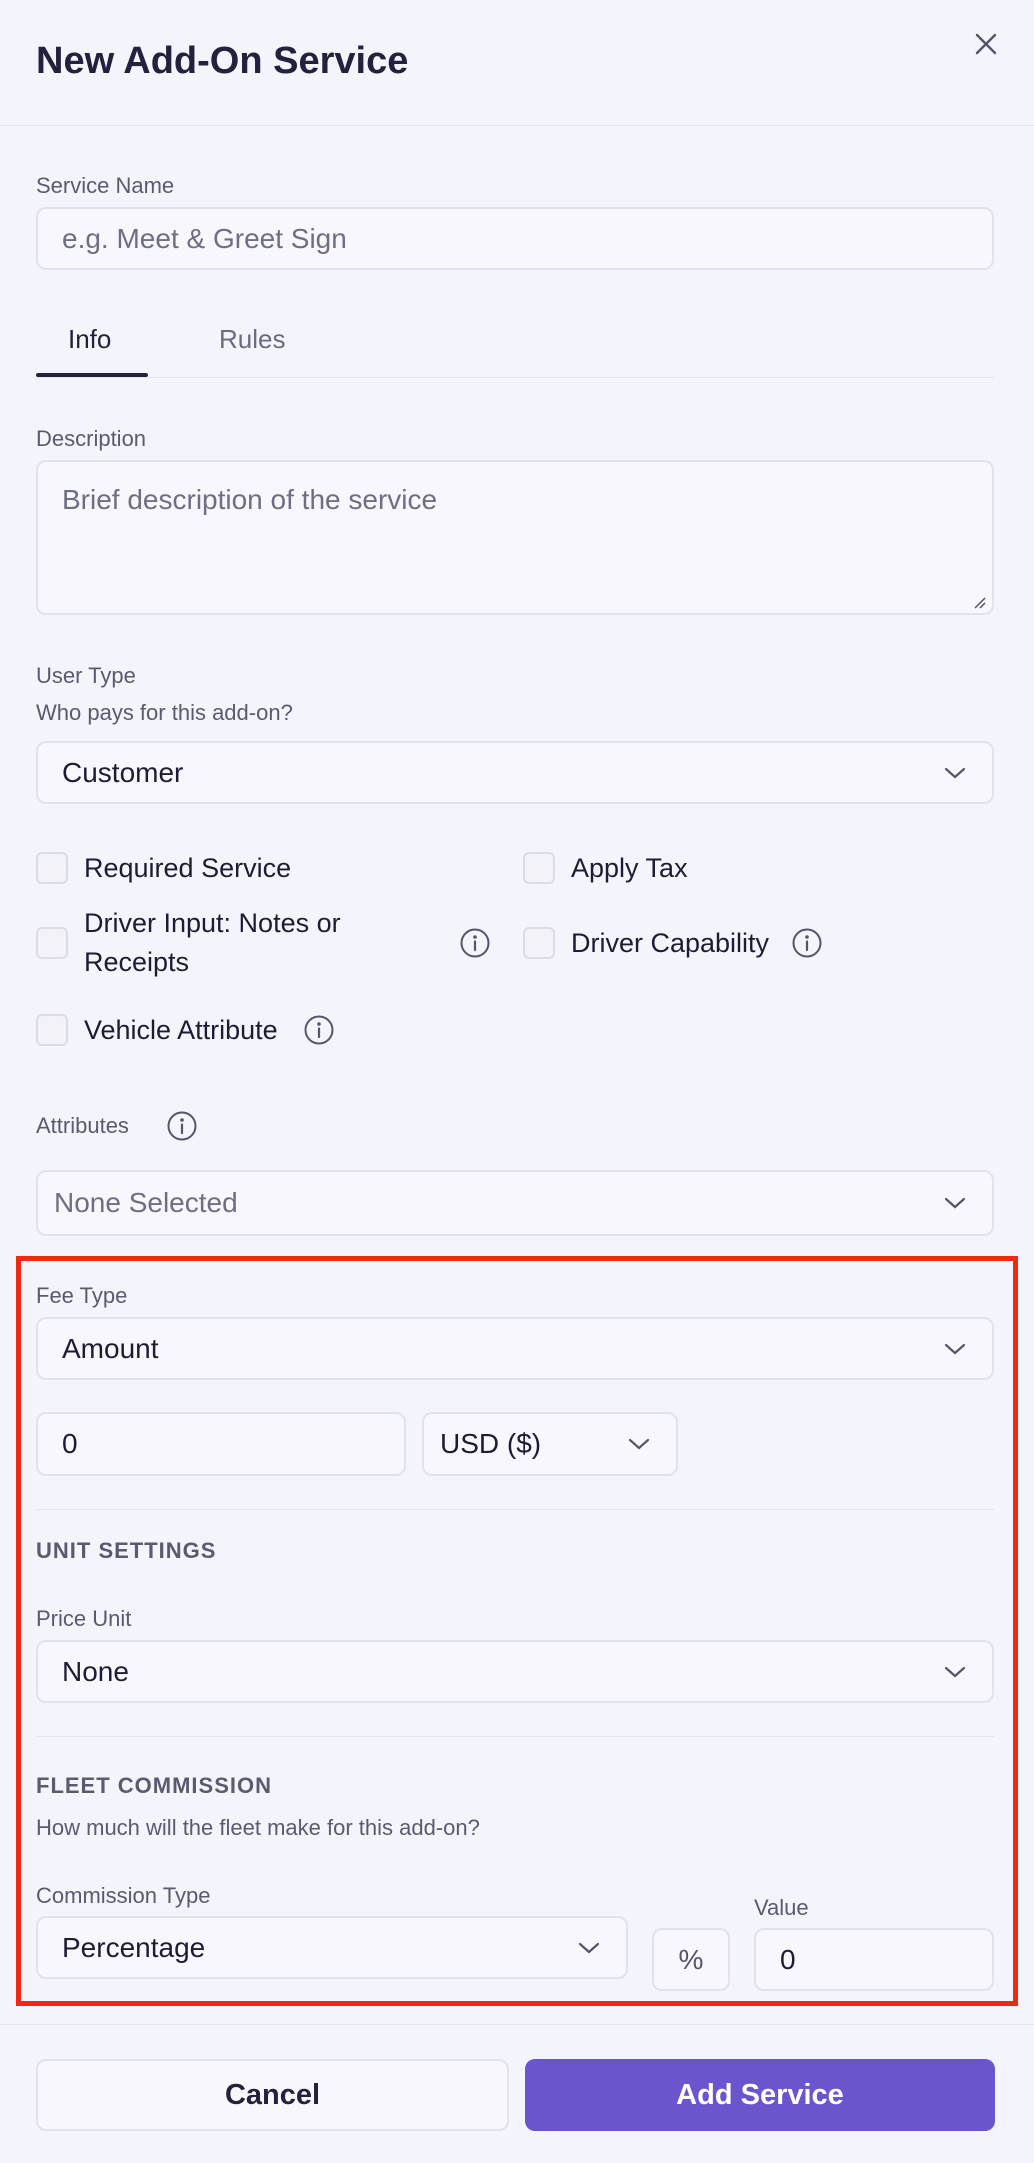 Image resolution: width=1034 pixels, height=2163 pixels. Describe the element at coordinates (515, 772) in the screenshot. I see `user-type-select: Customer` at that location.